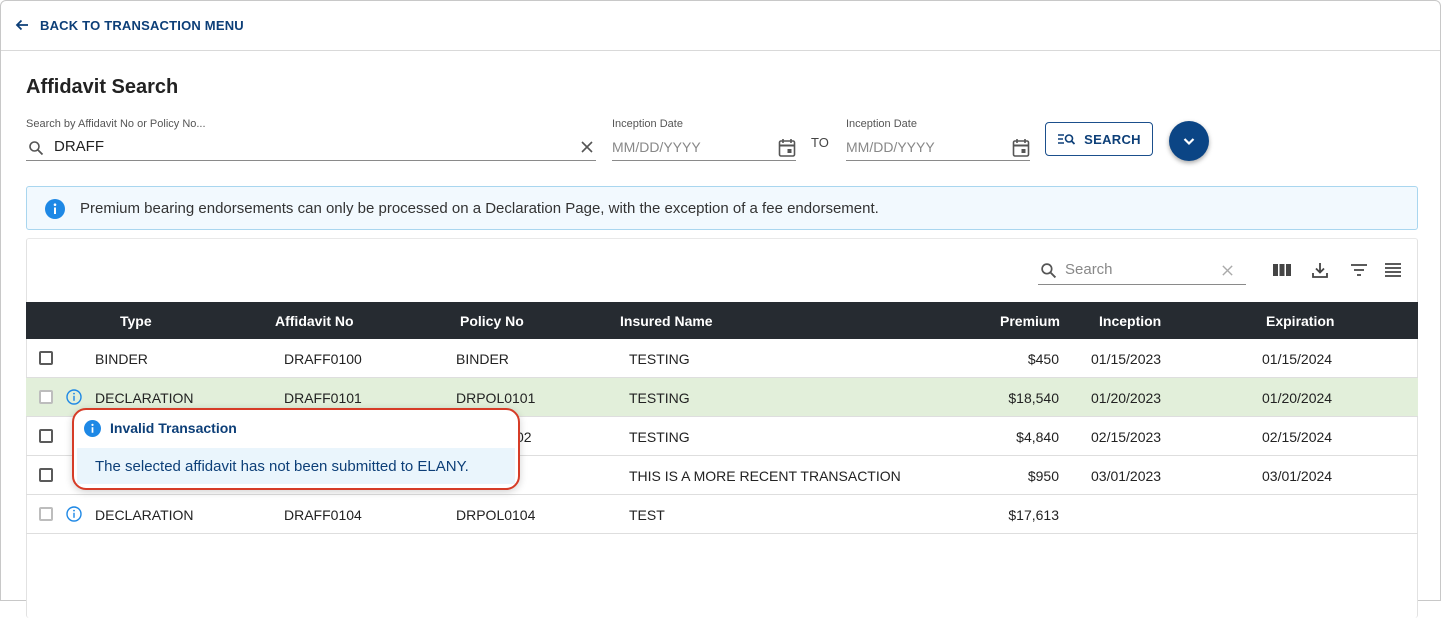 This screenshot has width=1441, height=618. I want to click on cell-affidavit-no: DRAFF0101, so click(323, 398).